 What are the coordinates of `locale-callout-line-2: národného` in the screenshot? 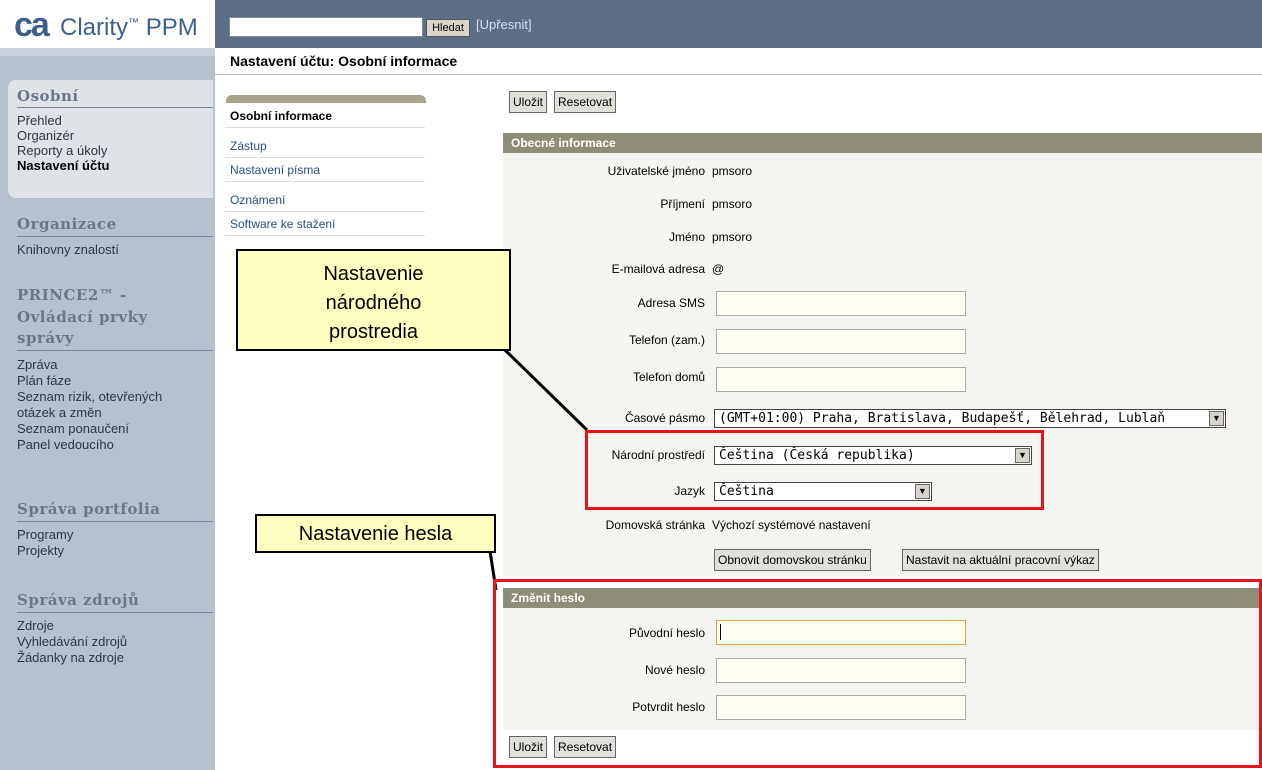 It's located at (373, 303).